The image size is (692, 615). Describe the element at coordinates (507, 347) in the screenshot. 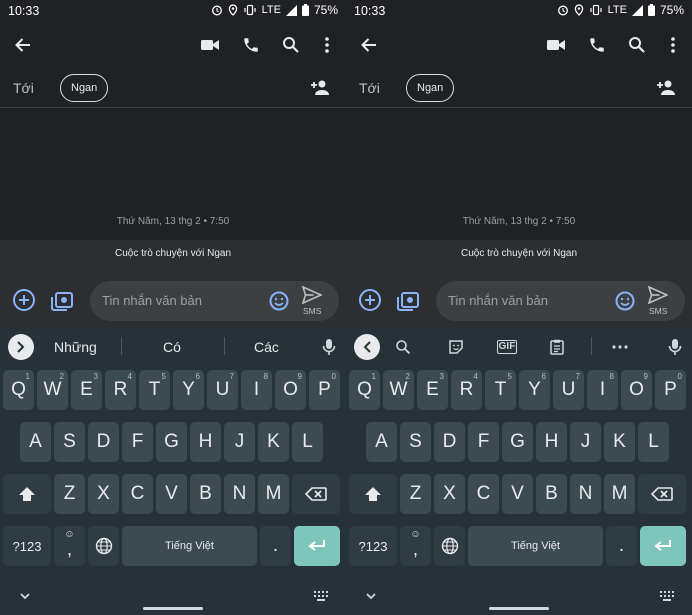

I see `gif-icon: GIF` at that location.